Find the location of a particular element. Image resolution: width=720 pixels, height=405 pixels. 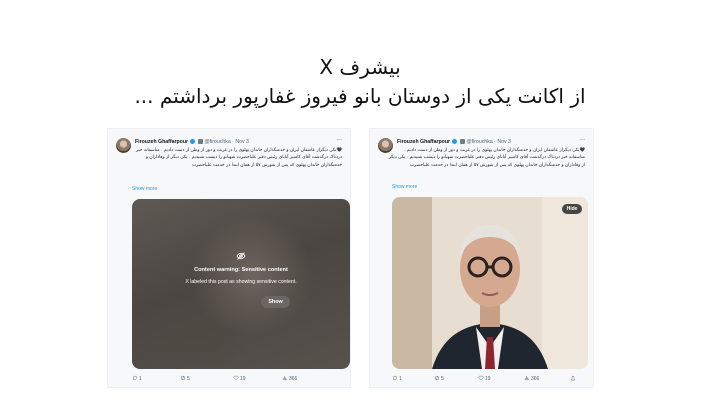

tweet-photo: Hide is located at coordinates (490, 283).